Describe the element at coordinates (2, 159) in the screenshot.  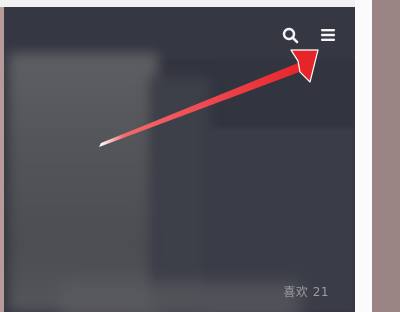
I see `left-edge` at that location.